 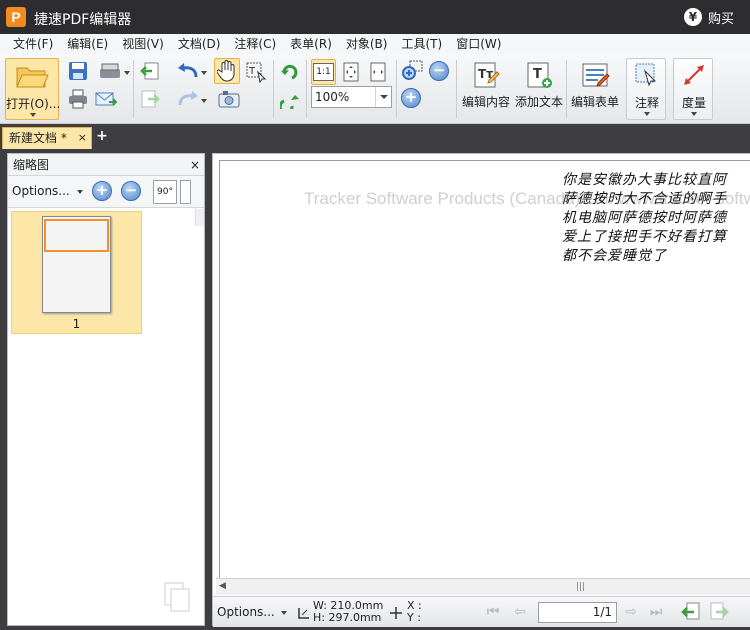 What do you see at coordinates (204, 73) in the screenshot?
I see `undo-dropdown-icon` at bounding box center [204, 73].